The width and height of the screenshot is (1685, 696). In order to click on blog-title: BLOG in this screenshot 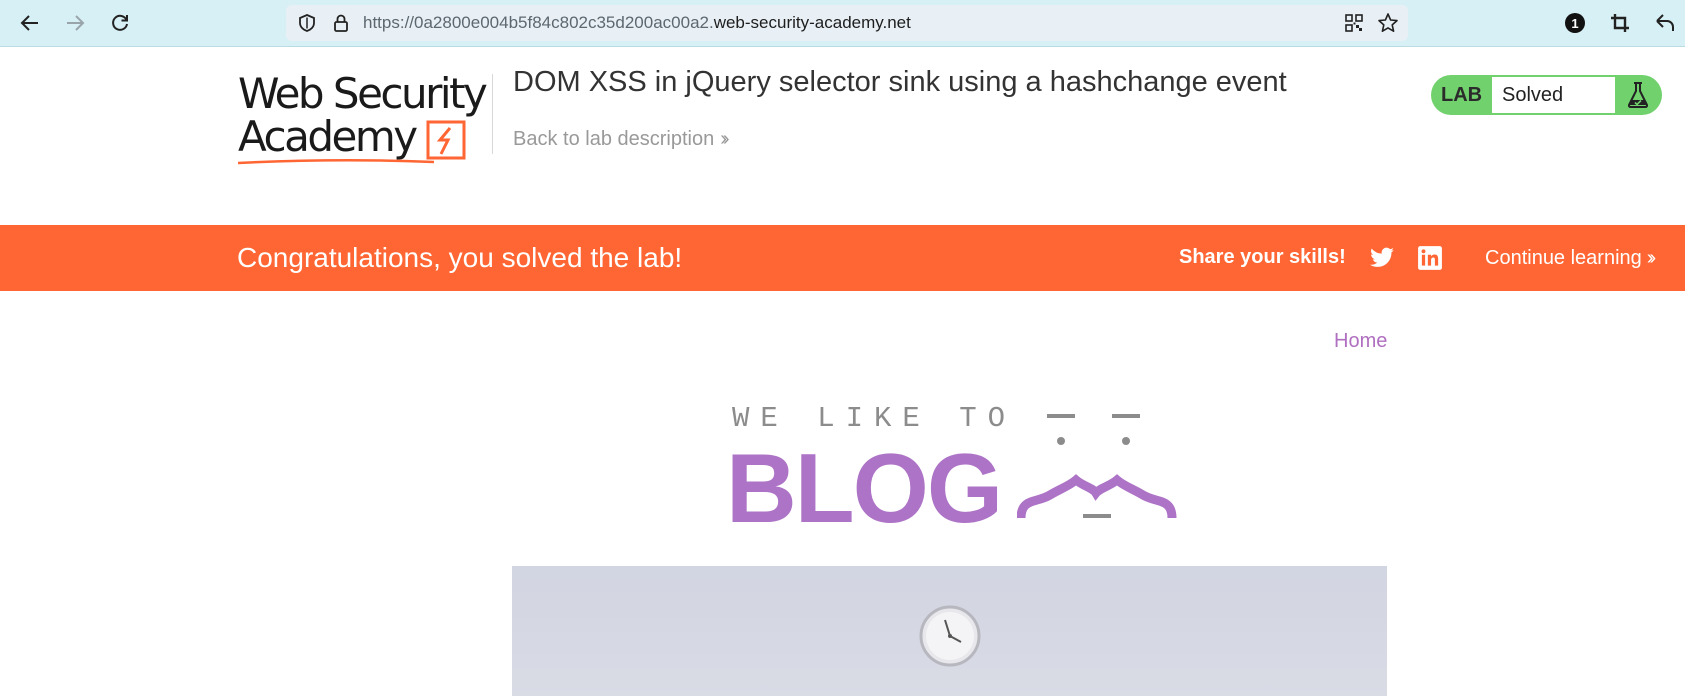, I will do `click(864, 488)`.